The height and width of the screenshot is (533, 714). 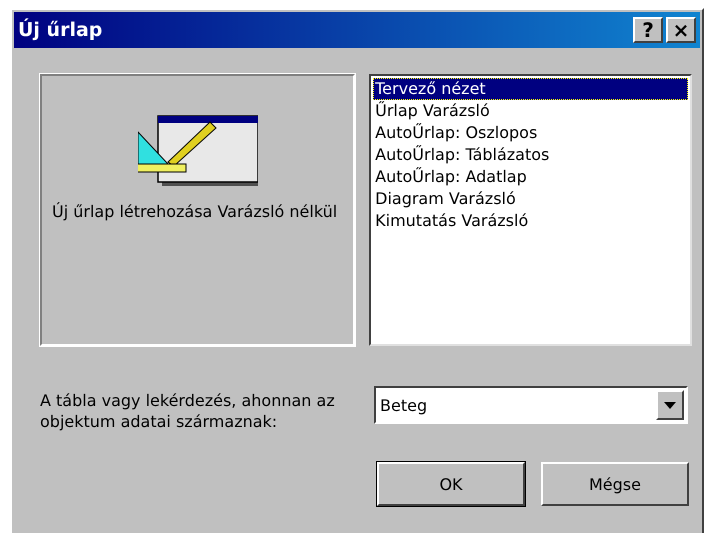 I want to click on dropdown-arrow-icon, so click(x=670, y=405).